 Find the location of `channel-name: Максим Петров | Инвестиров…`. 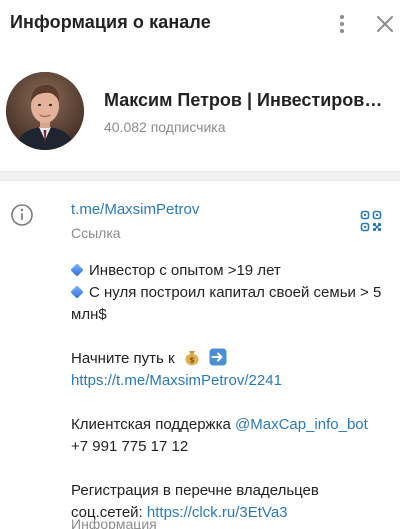

channel-name: Максим Петров | Инвестиров… is located at coordinates (243, 100).